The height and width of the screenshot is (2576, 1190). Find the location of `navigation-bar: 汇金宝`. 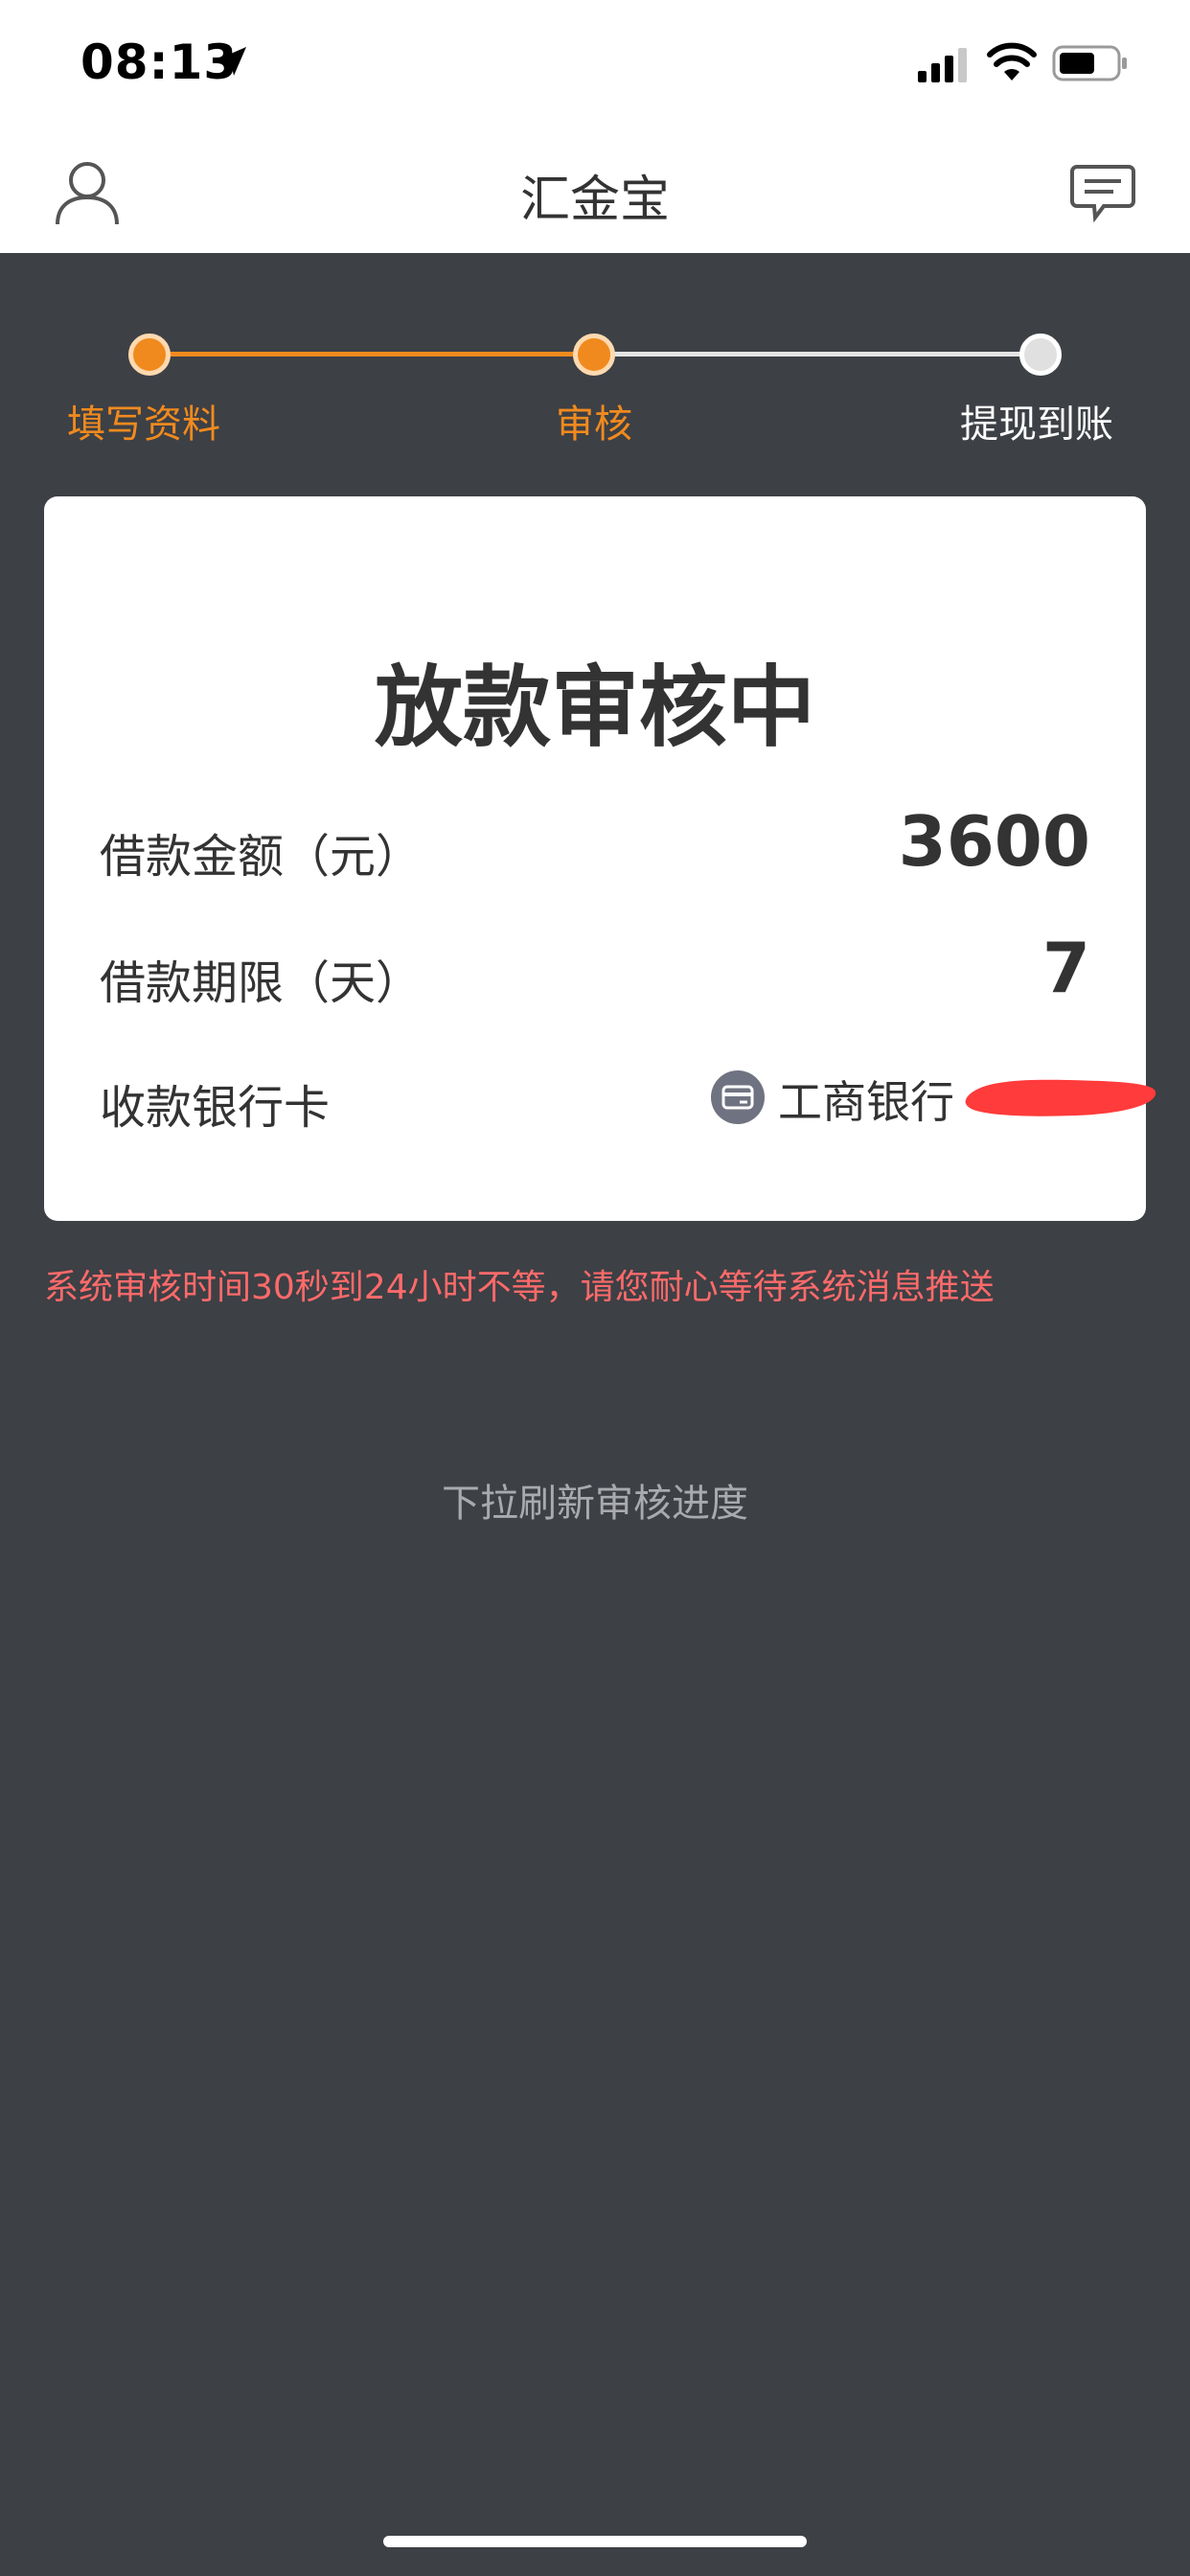

navigation-bar: 汇金宝 is located at coordinates (595, 190).